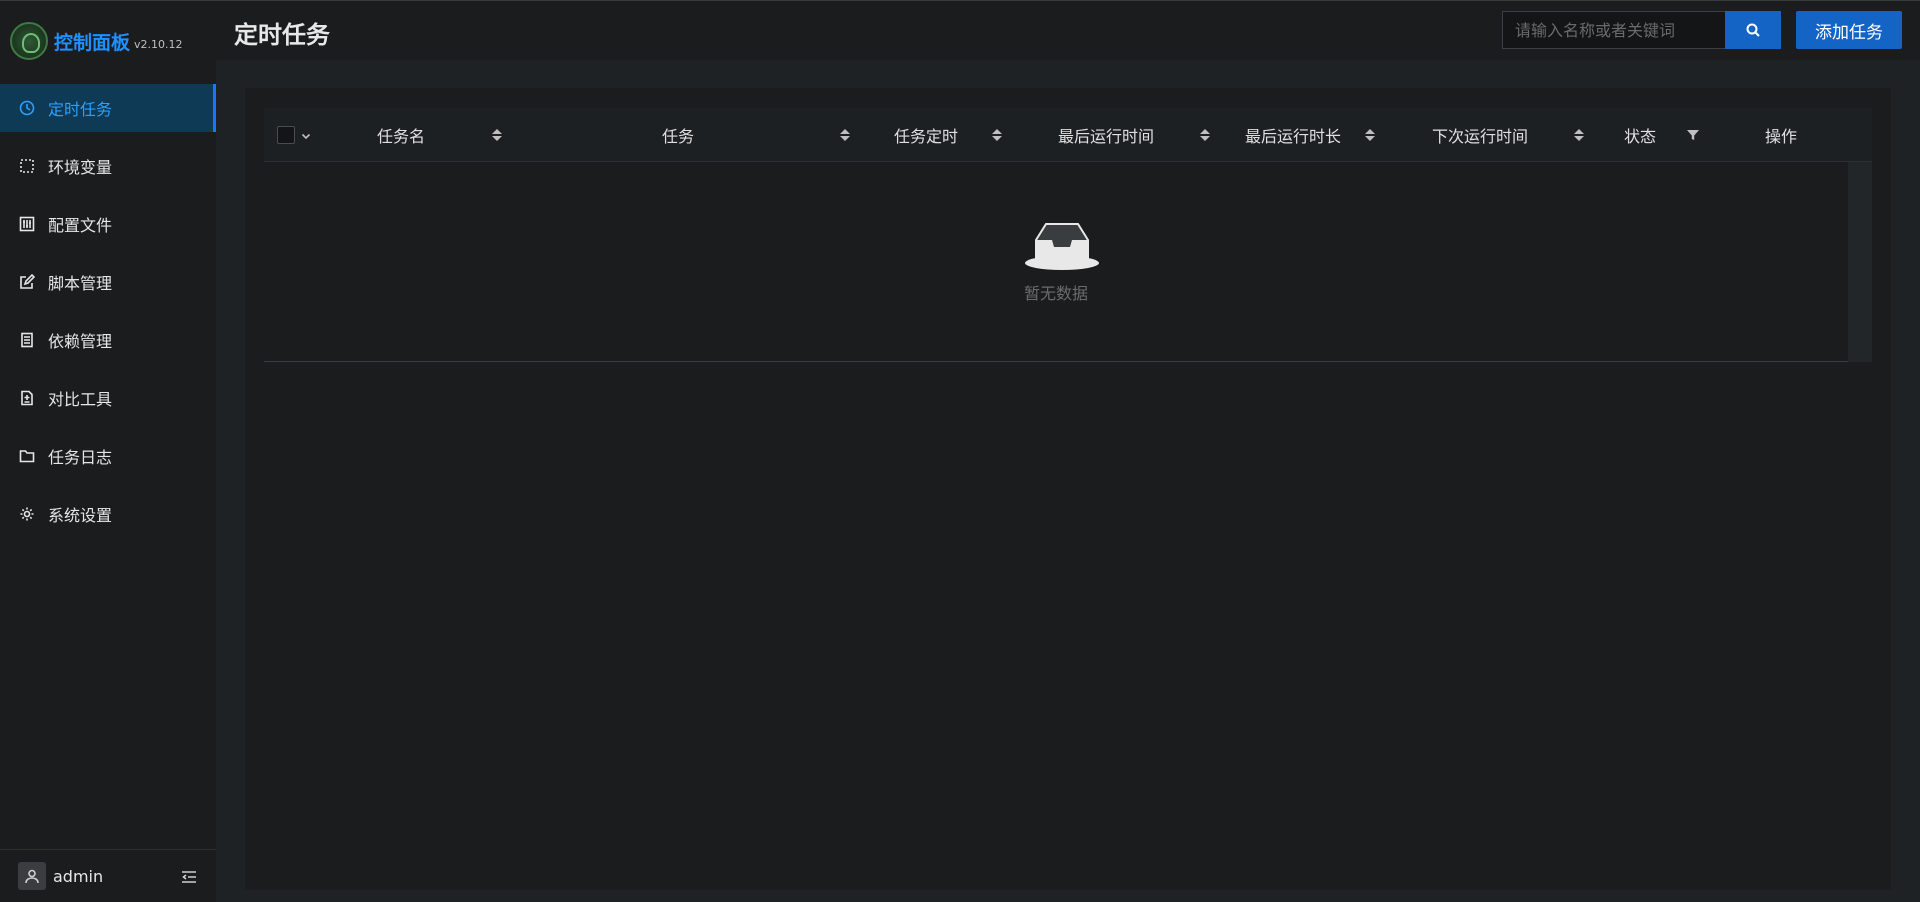  I want to click on page-title: 定时任务, so click(282, 35).